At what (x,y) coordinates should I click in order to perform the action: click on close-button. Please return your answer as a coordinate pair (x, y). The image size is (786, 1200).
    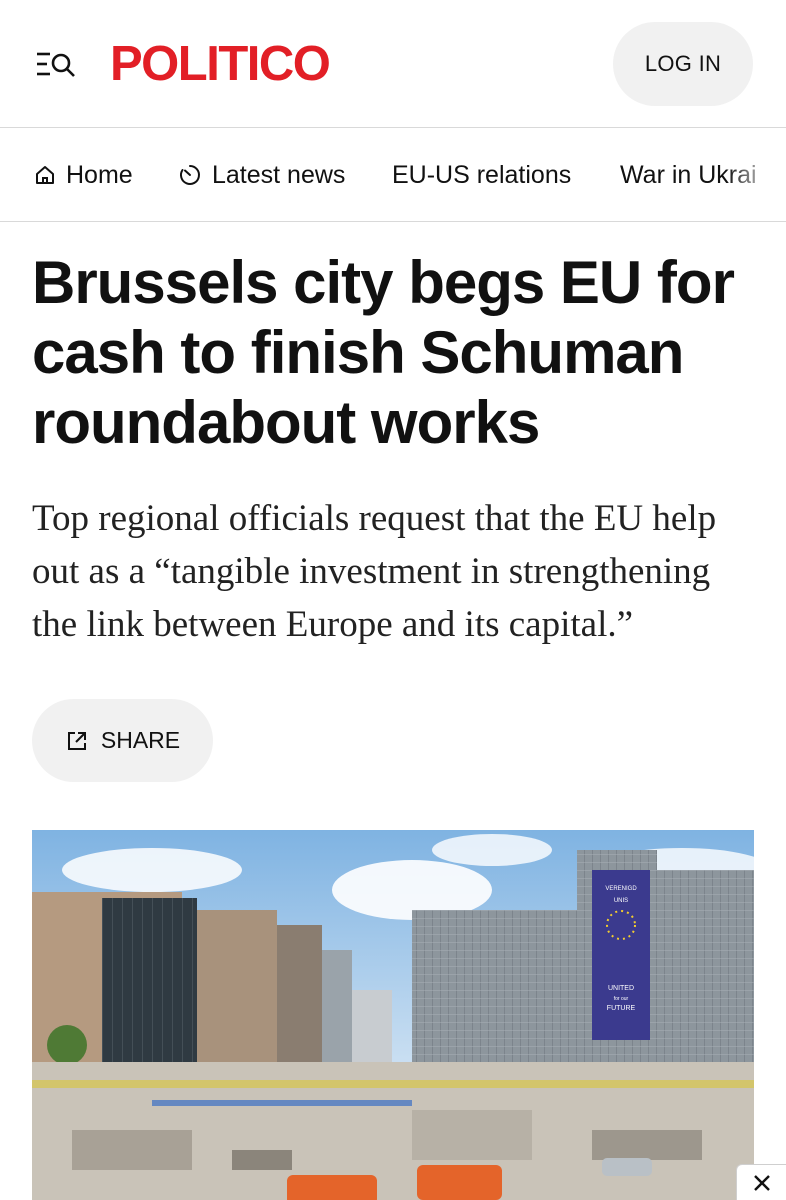
    Looking at the image, I should click on (761, 1182).